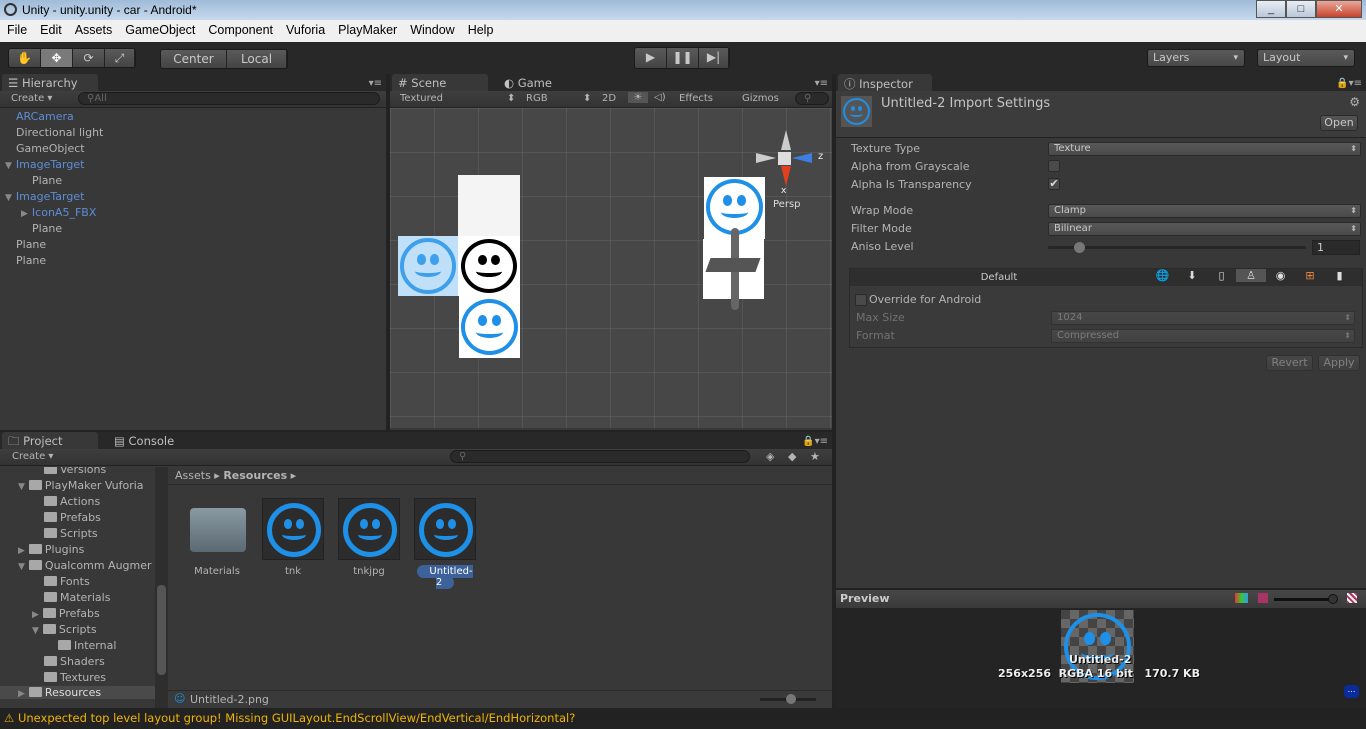 The width and height of the screenshot is (1366, 729). What do you see at coordinates (1204, 211) in the screenshot?
I see `wrap-mode-dropdown: Clamp` at bounding box center [1204, 211].